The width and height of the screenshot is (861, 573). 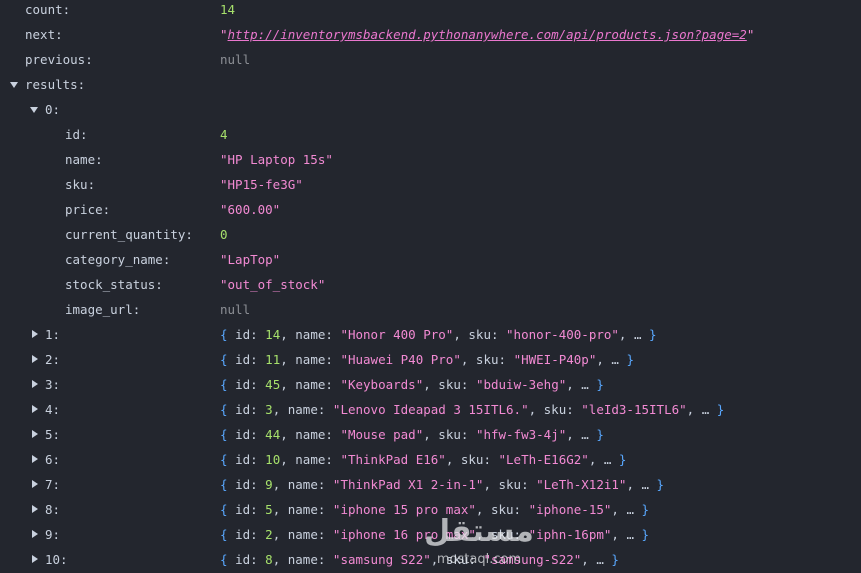 I want to click on json-row-count: count: 14, so click(x=430, y=11).